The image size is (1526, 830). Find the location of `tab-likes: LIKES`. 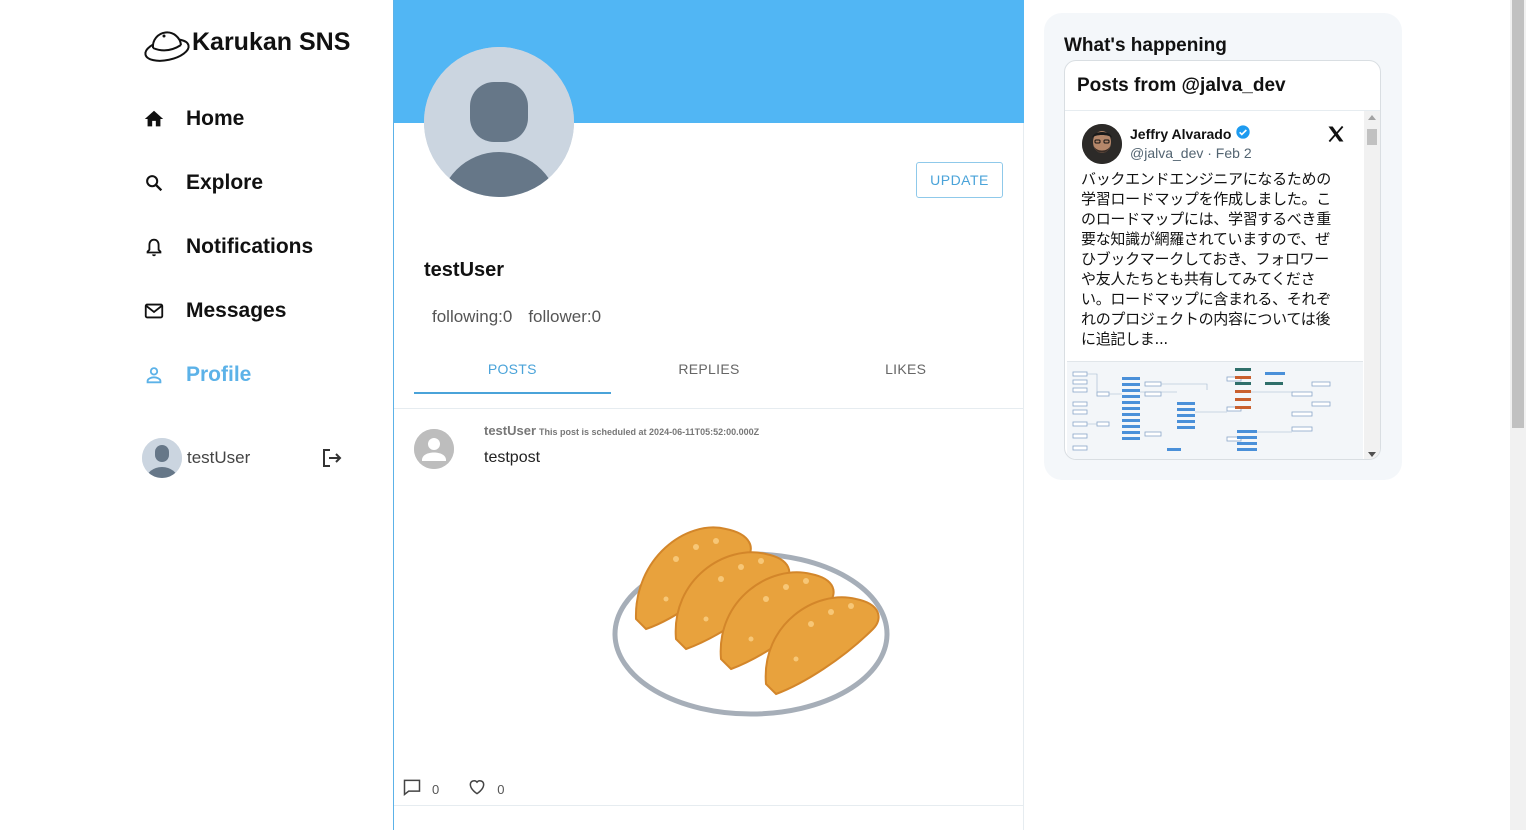

tab-likes: LIKES is located at coordinates (905, 371).